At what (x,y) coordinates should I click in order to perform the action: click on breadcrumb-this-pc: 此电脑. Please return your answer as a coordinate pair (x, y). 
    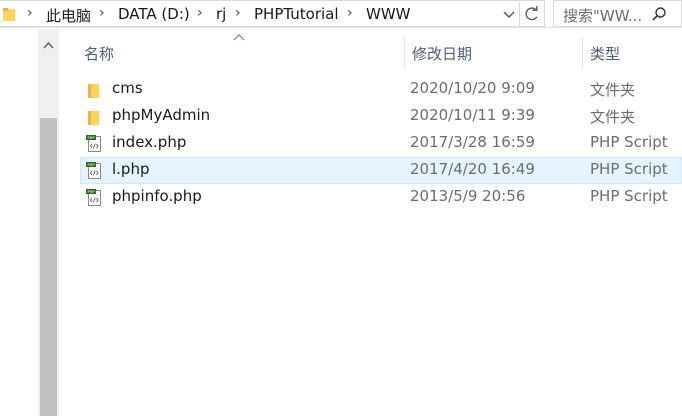
    Looking at the image, I should click on (68, 15).